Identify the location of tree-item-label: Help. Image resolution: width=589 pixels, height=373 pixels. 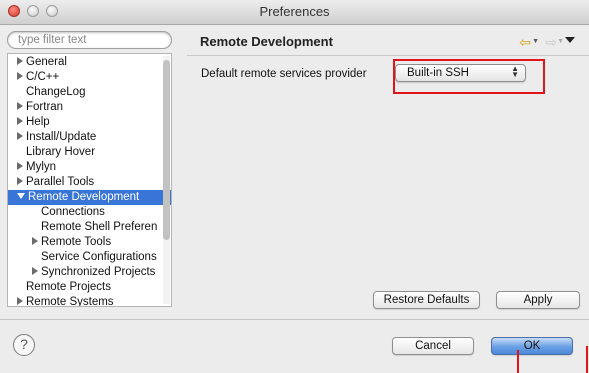
(38, 122).